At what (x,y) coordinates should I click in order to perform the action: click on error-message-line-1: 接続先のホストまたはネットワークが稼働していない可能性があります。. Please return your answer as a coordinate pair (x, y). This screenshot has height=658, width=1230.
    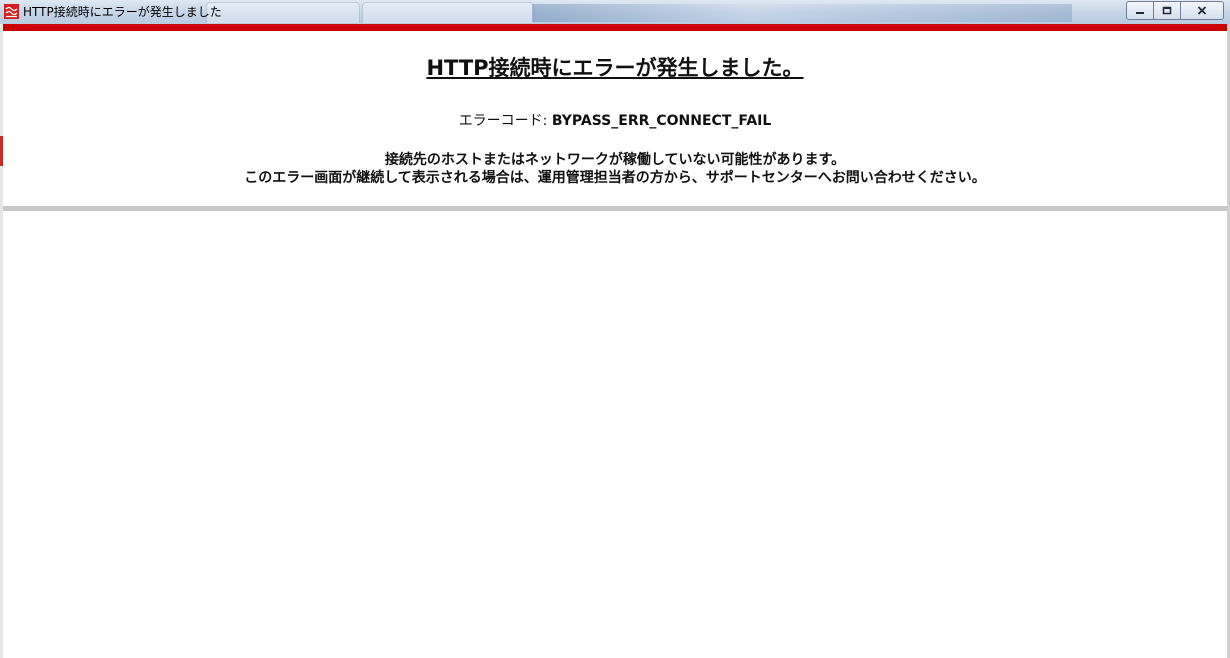
    Looking at the image, I should click on (615, 160).